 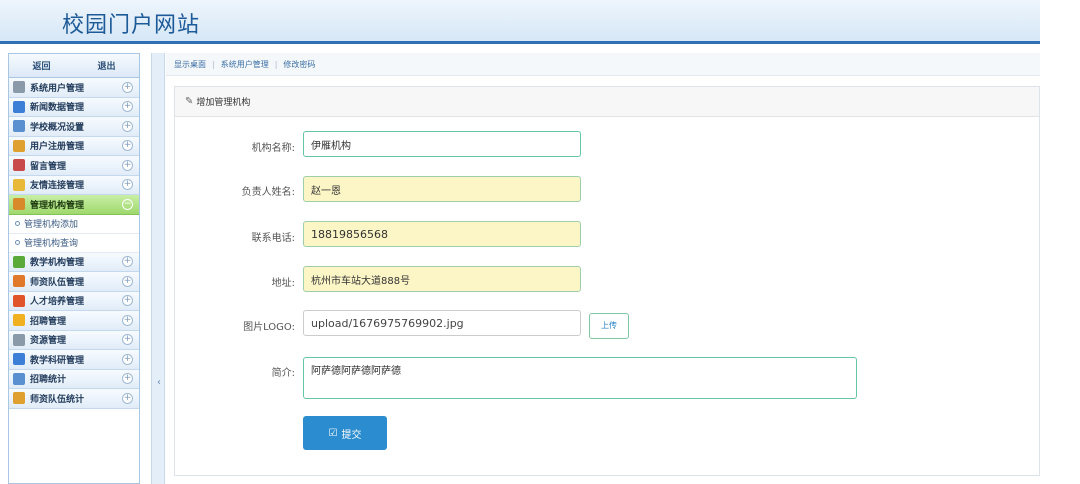 What do you see at coordinates (442, 189) in the screenshot?
I see `leader-name-input` at bounding box center [442, 189].